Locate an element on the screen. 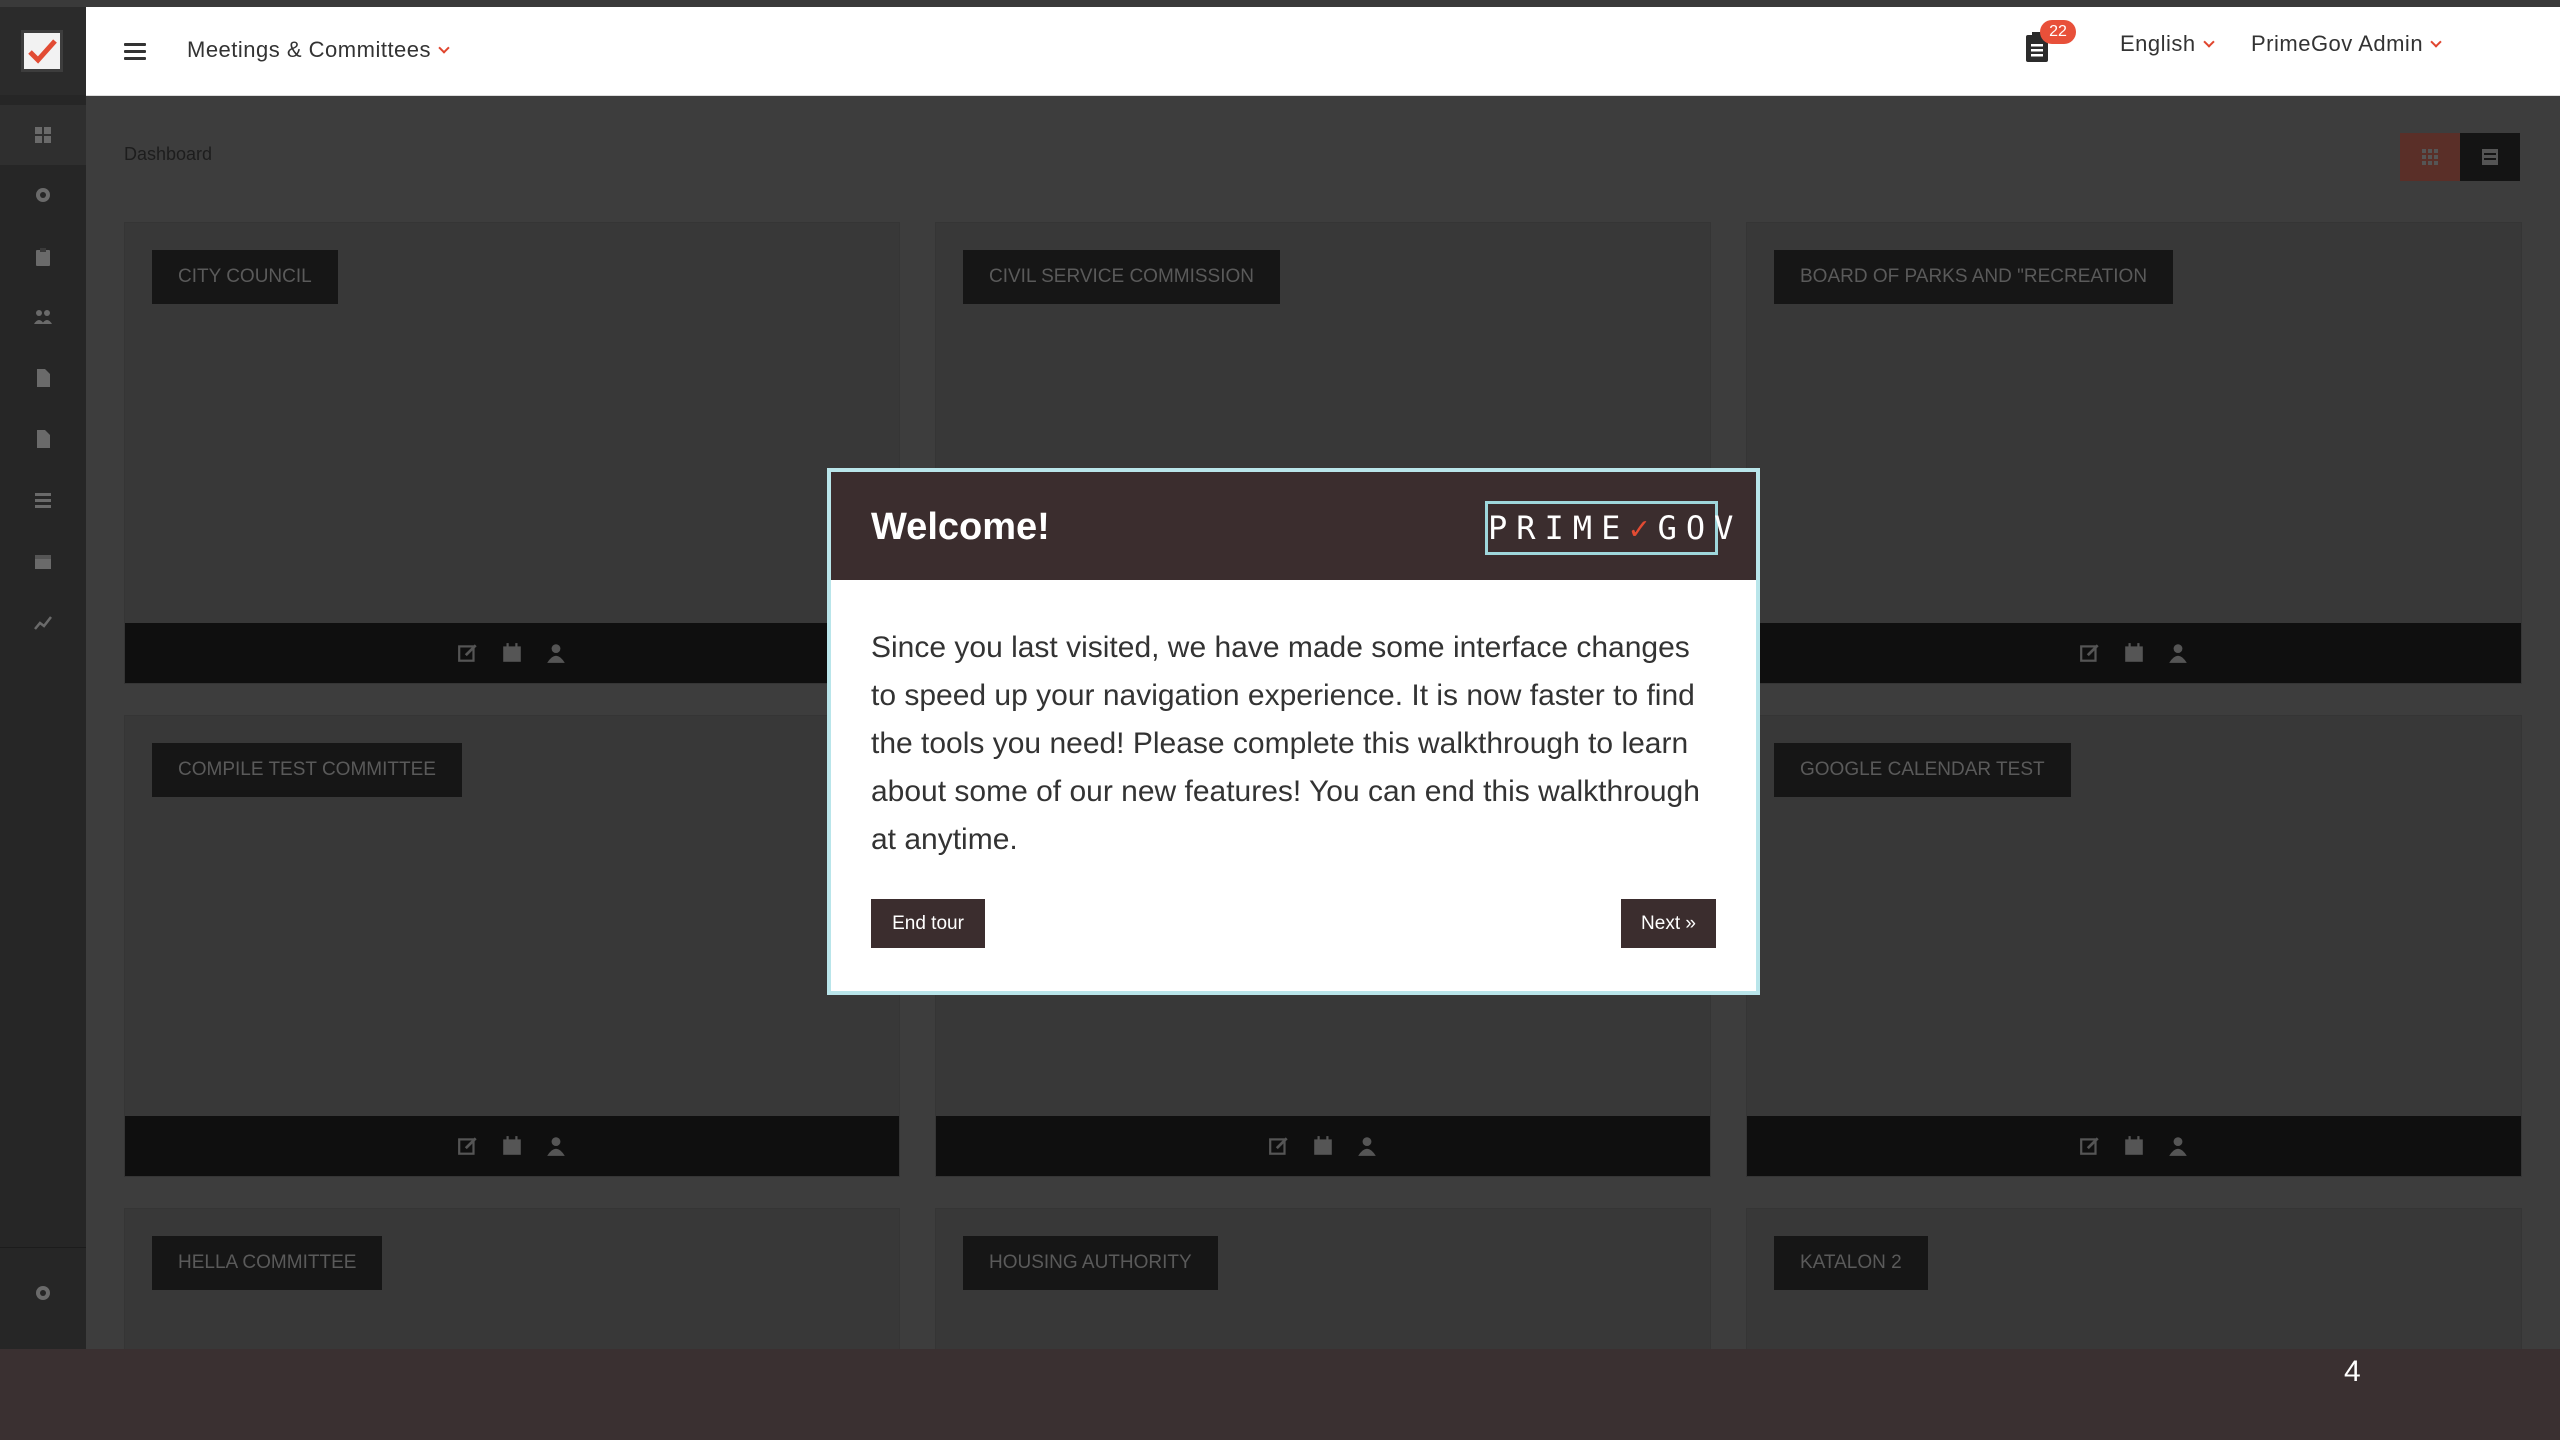  sidebar-item-dashboard is located at coordinates (43, 135).